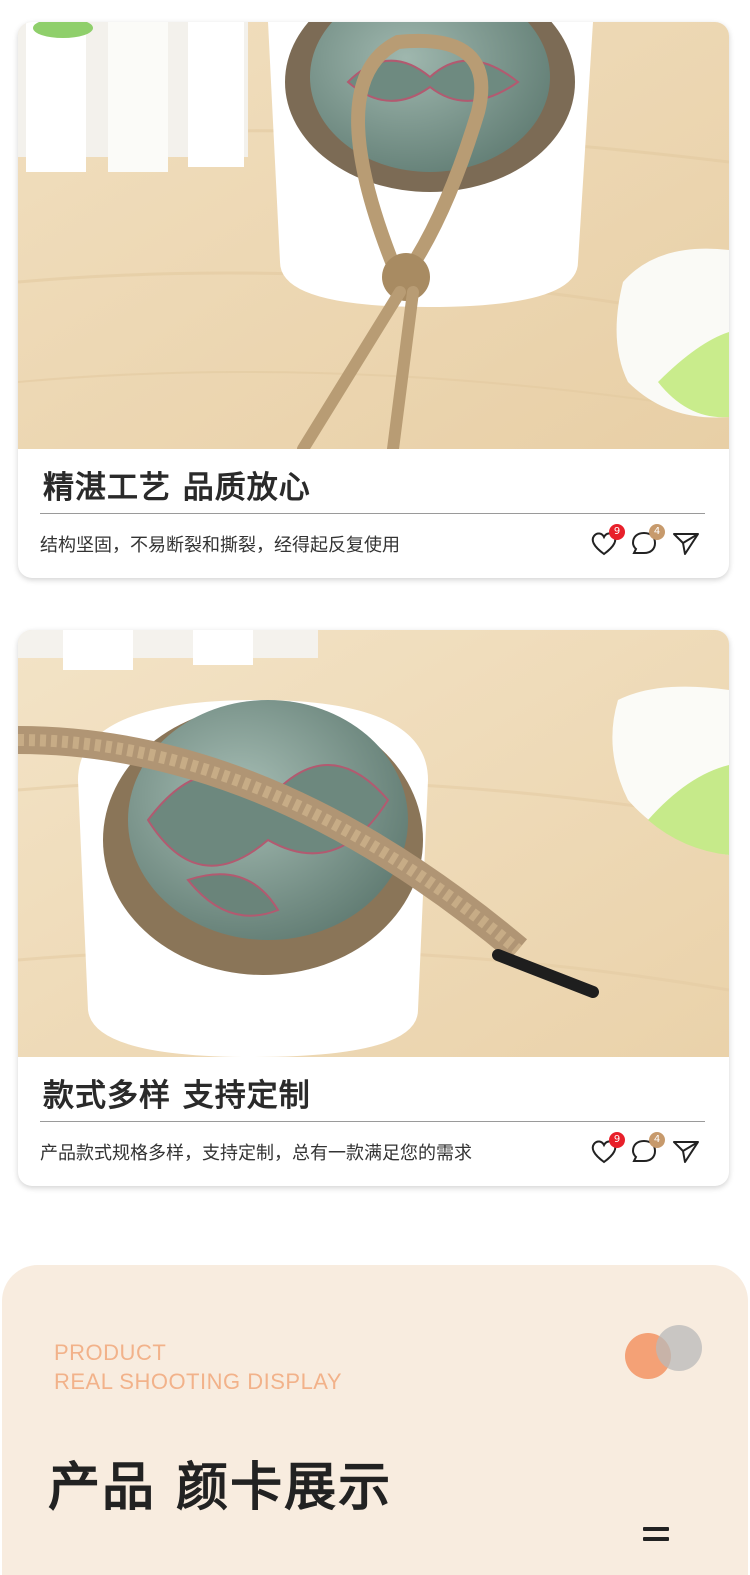  What do you see at coordinates (177, 1096) in the screenshot?
I see `card-title: 款式多样 支持定制` at bounding box center [177, 1096].